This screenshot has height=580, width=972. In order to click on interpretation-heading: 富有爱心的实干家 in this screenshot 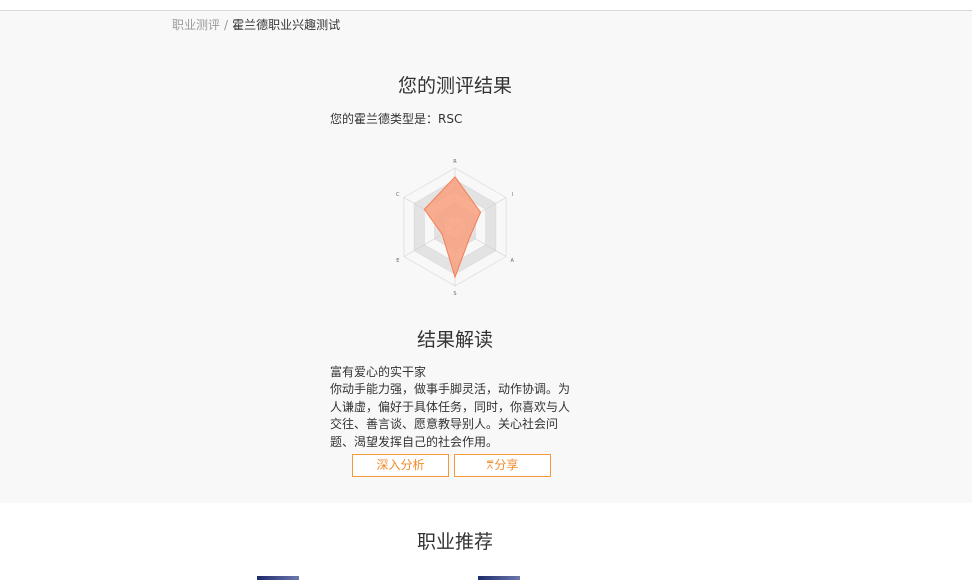, I will do `click(378, 372)`.